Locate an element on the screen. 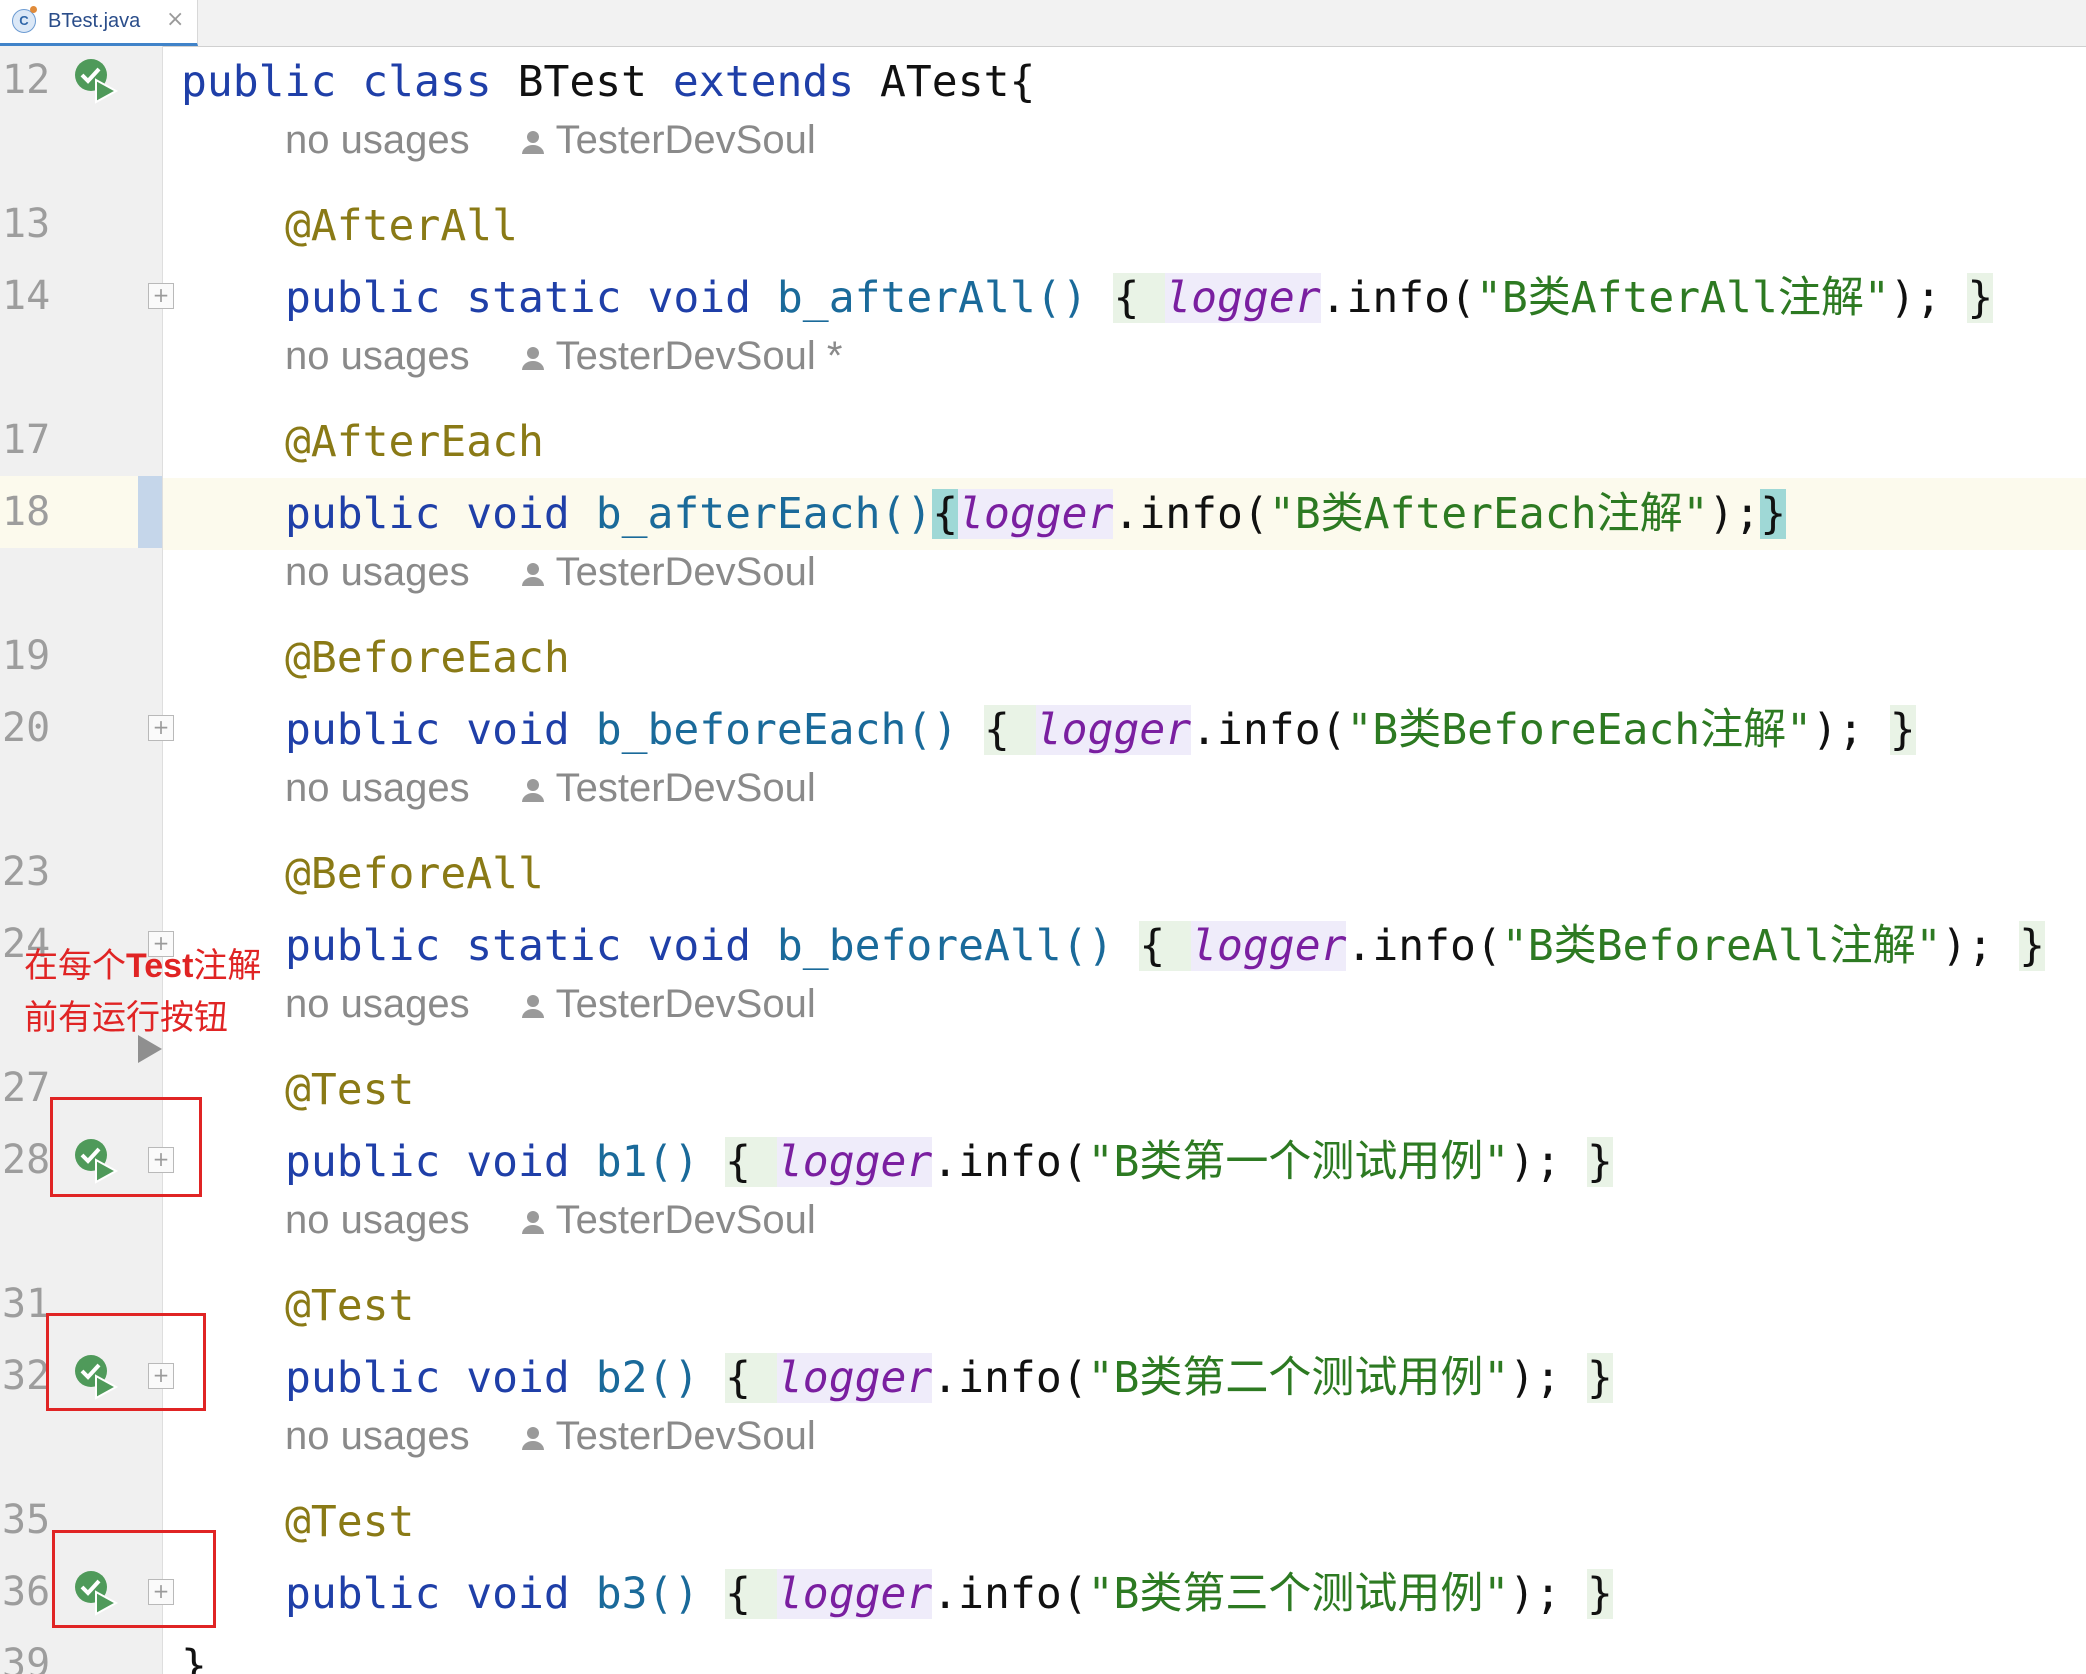 The image size is (2086, 1674). line-number: 13 is located at coordinates (26, 224).